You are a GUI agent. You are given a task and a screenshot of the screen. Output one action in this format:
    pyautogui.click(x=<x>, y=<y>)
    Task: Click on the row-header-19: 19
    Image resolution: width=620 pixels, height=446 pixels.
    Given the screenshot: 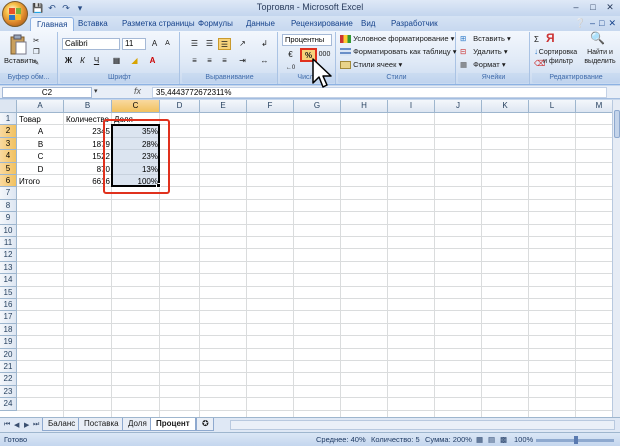 What is the action you would take?
    pyautogui.click(x=8, y=342)
    